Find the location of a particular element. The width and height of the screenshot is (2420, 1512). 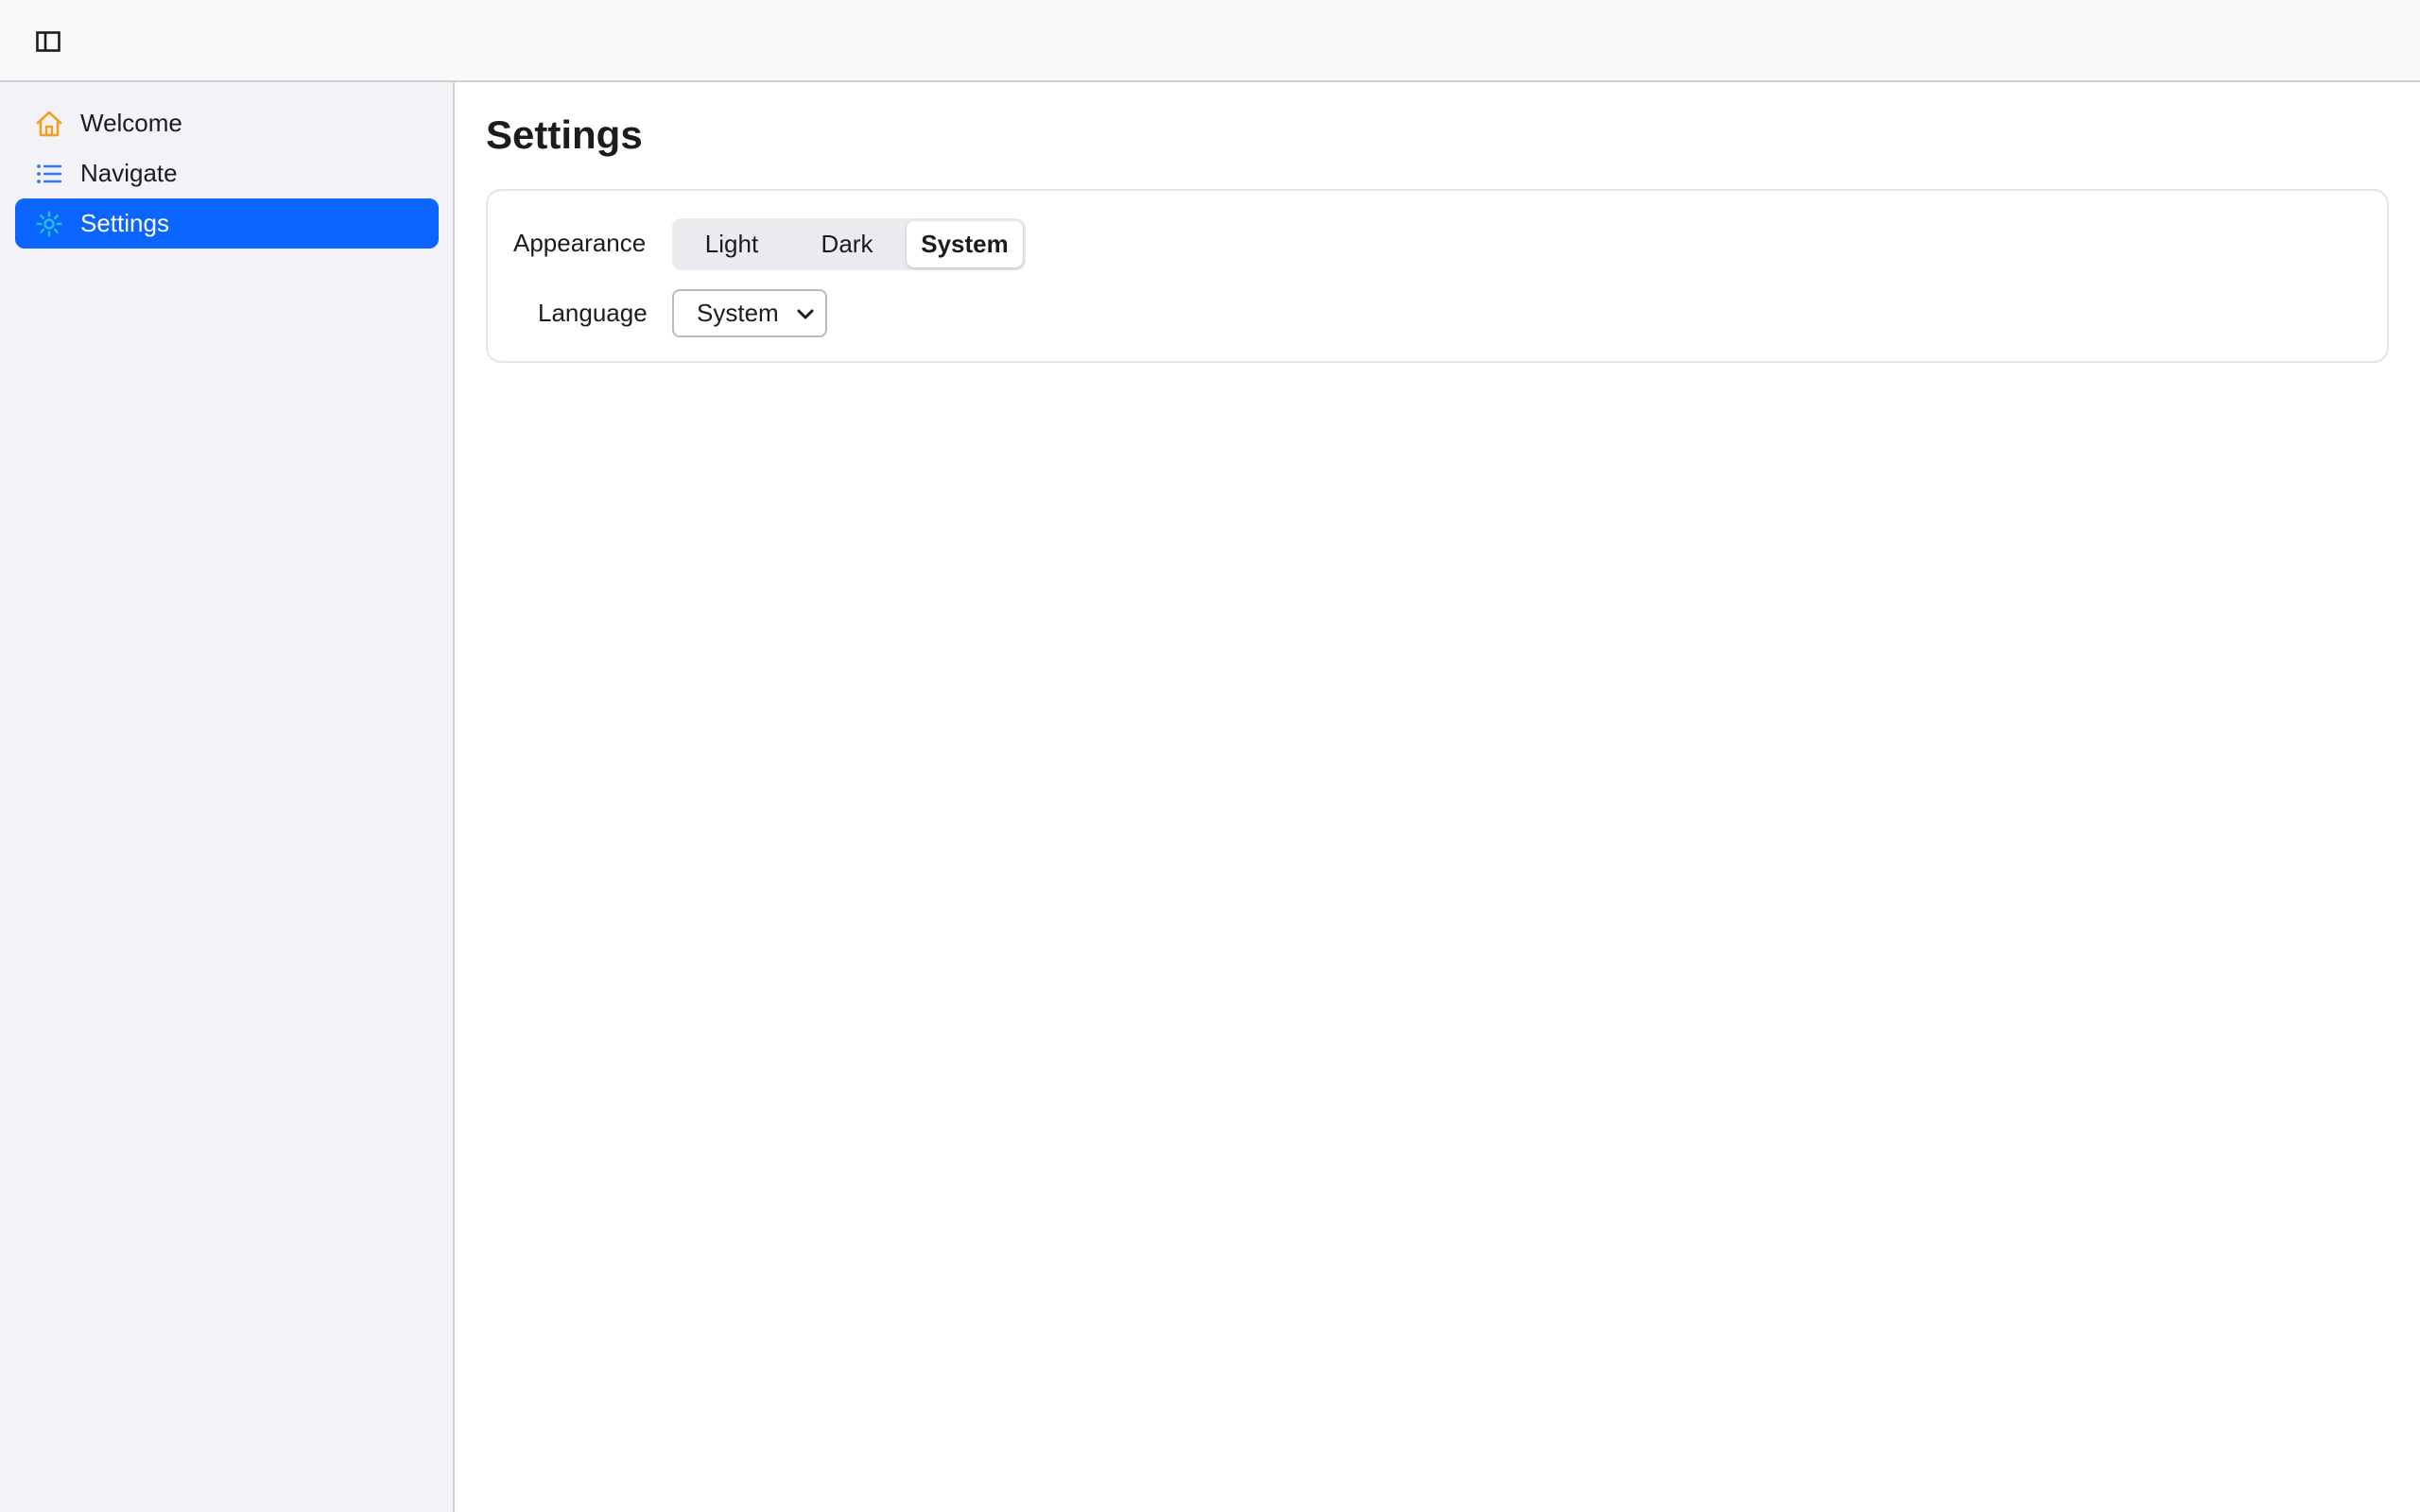

sidebar-item-welcome: Welcome is located at coordinates (227, 123).